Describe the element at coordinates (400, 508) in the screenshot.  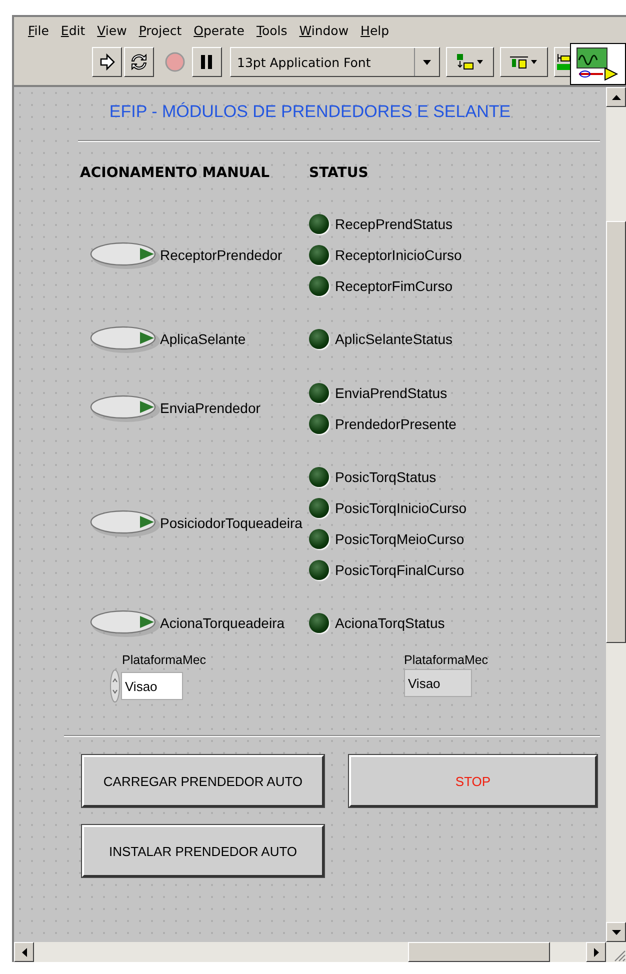
I see `led-label: PosicTorqInicioCurso` at that location.